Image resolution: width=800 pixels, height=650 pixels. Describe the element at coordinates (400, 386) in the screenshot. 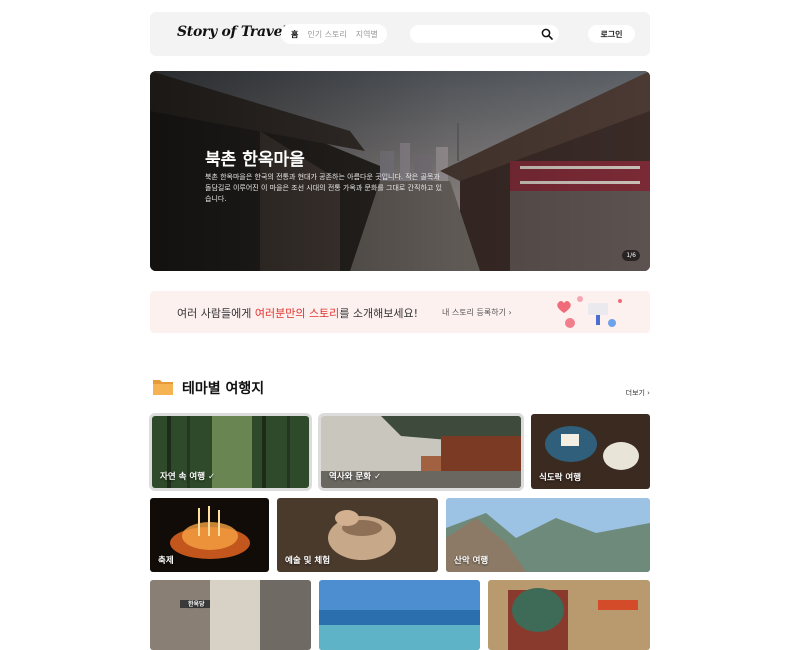

I see `theme-section-header: 테마별 여행지 더보기 ›` at that location.